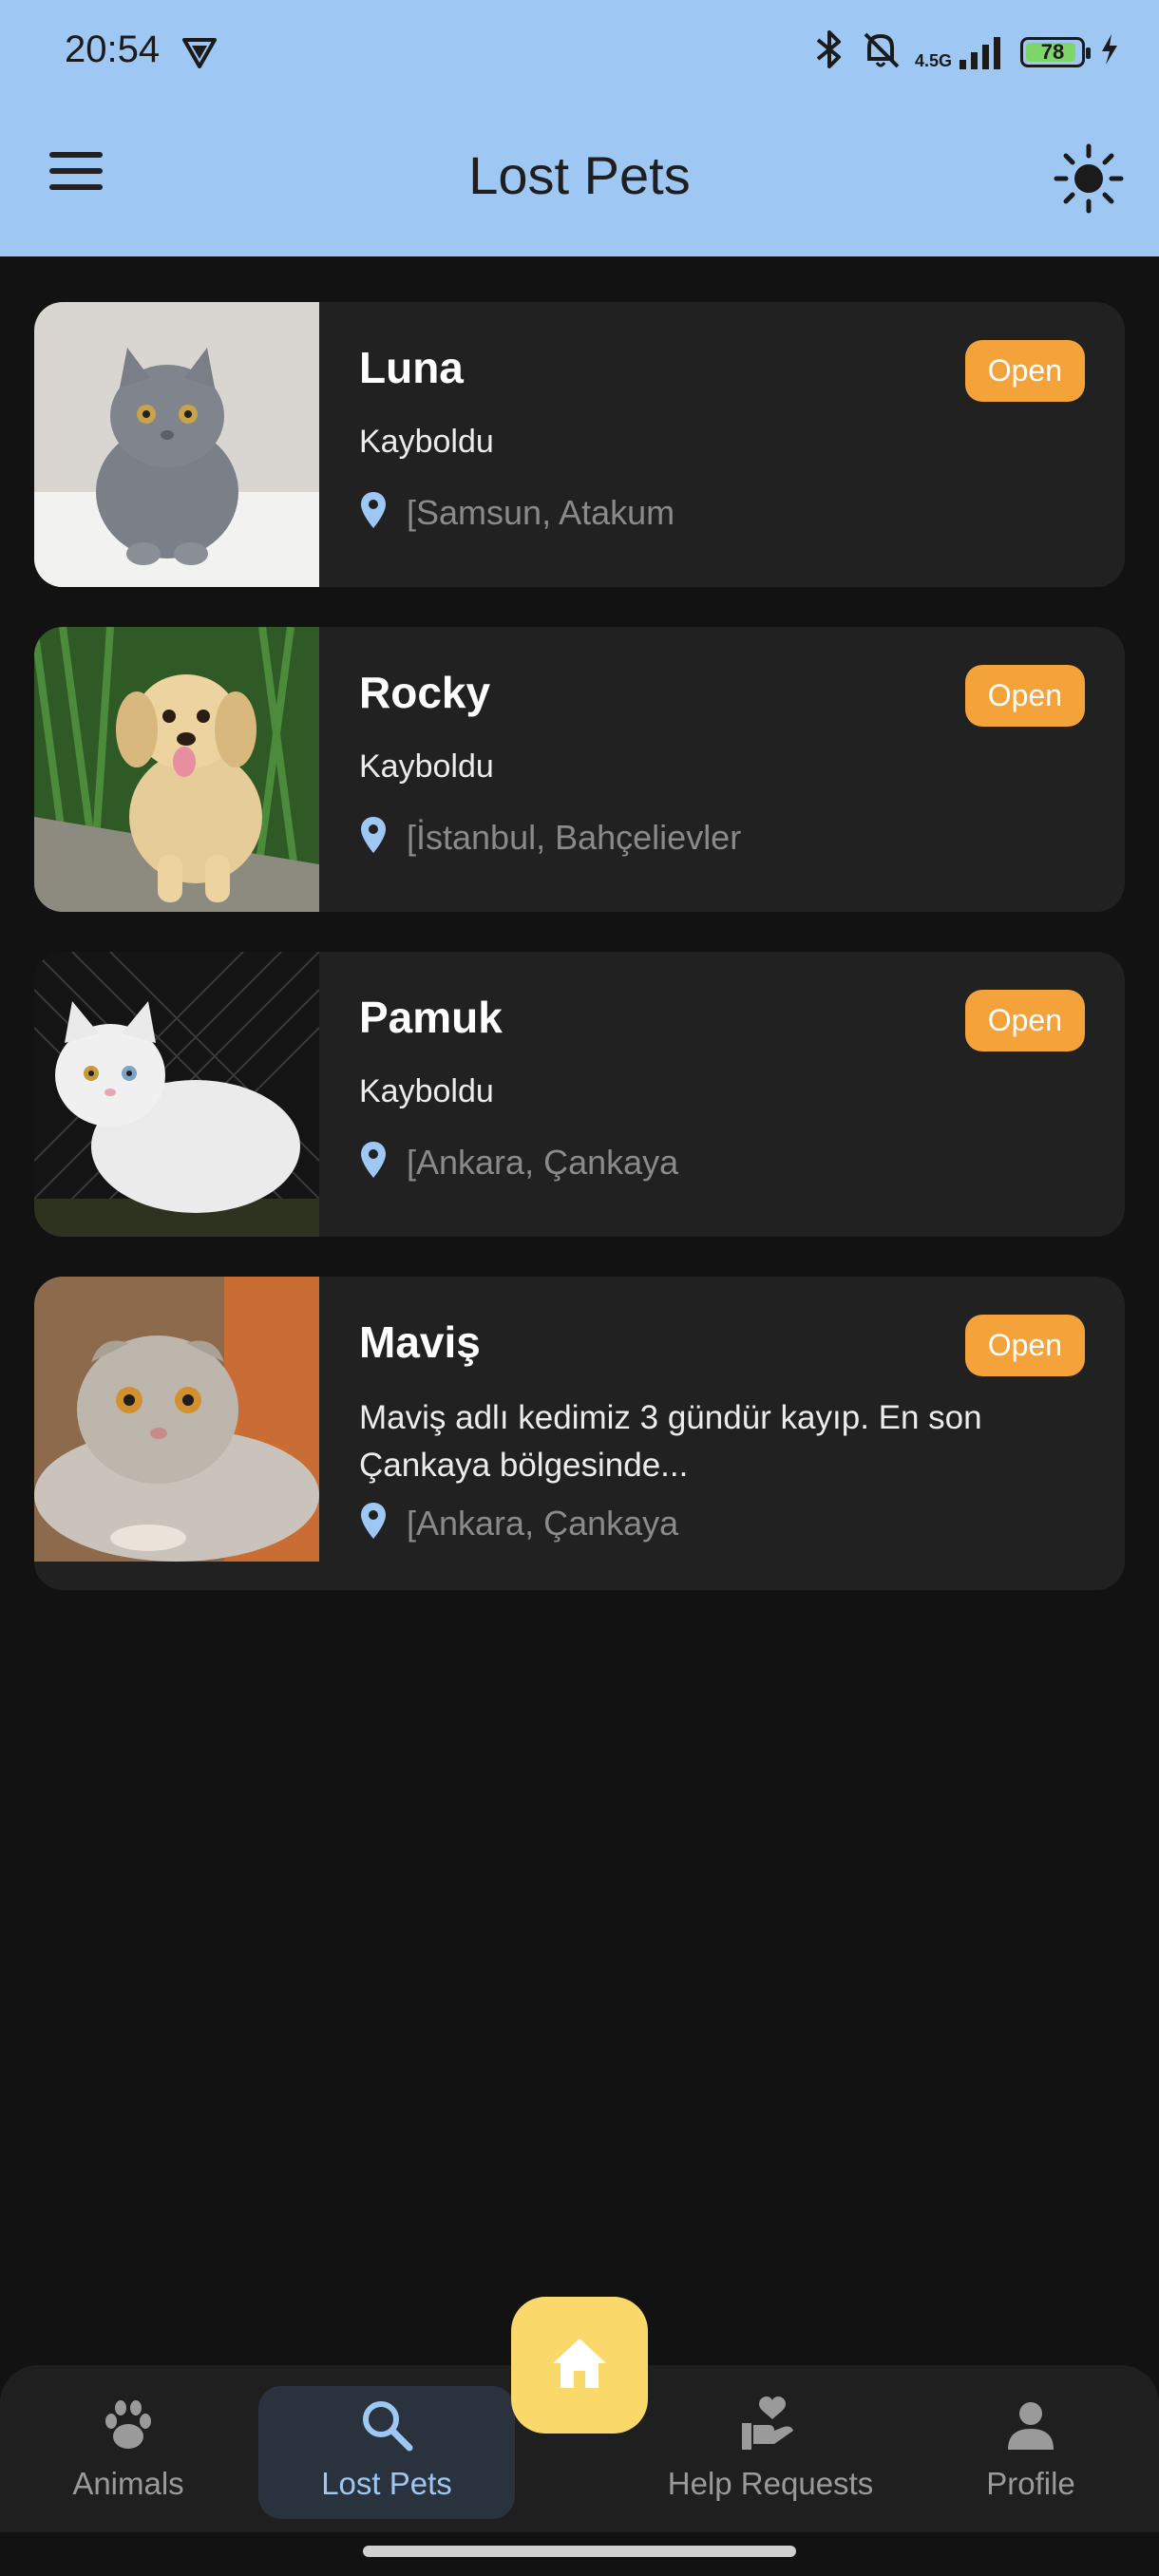 Image resolution: width=1159 pixels, height=2576 pixels. What do you see at coordinates (770, 2483) in the screenshot?
I see `nav-label: Help Requests` at bounding box center [770, 2483].